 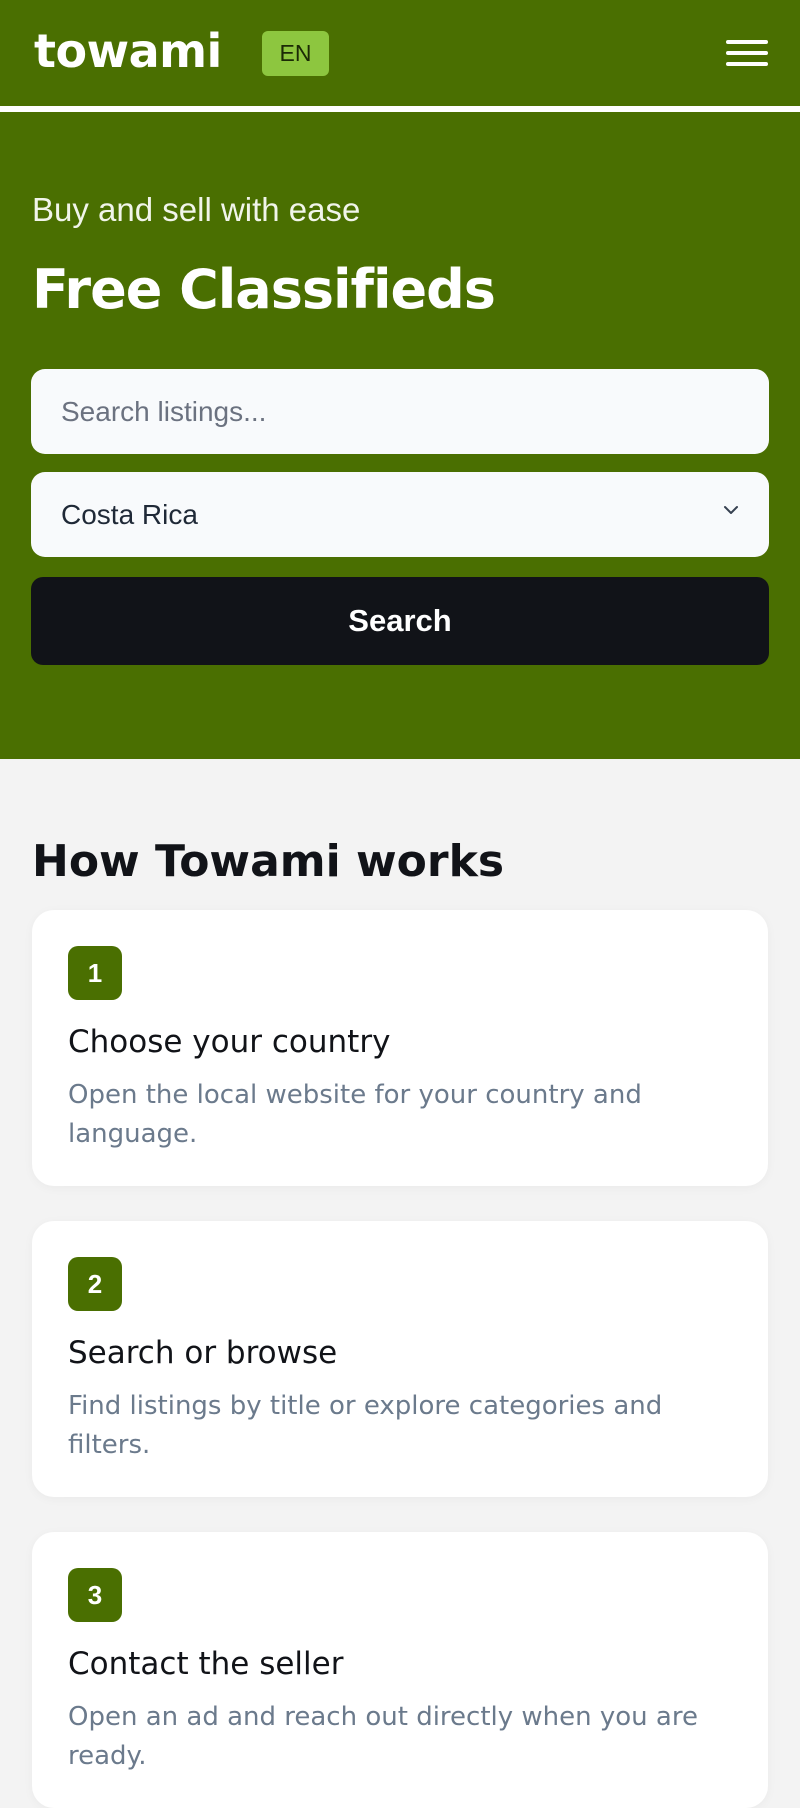 I want to click on step-number-badge: 3, so click(x=95, y=1595).